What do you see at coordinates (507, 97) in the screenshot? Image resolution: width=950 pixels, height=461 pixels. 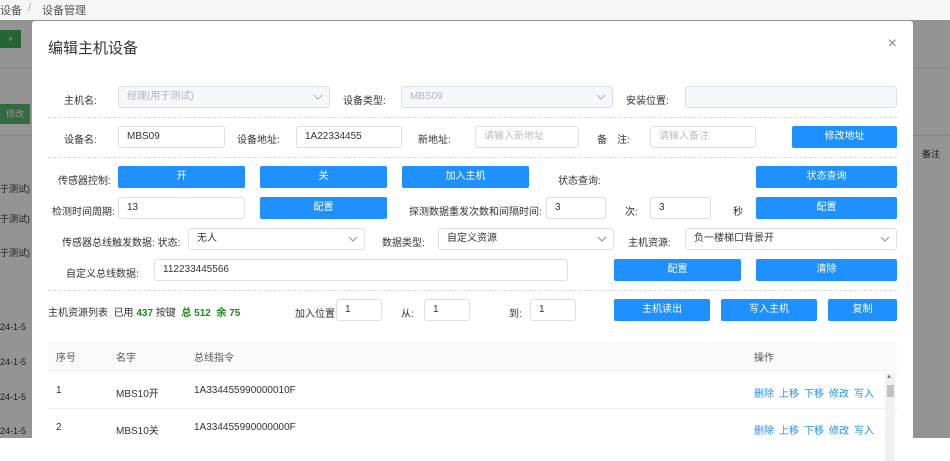 I see `device-type-select: MBS09` at bounding box center [507, 97].